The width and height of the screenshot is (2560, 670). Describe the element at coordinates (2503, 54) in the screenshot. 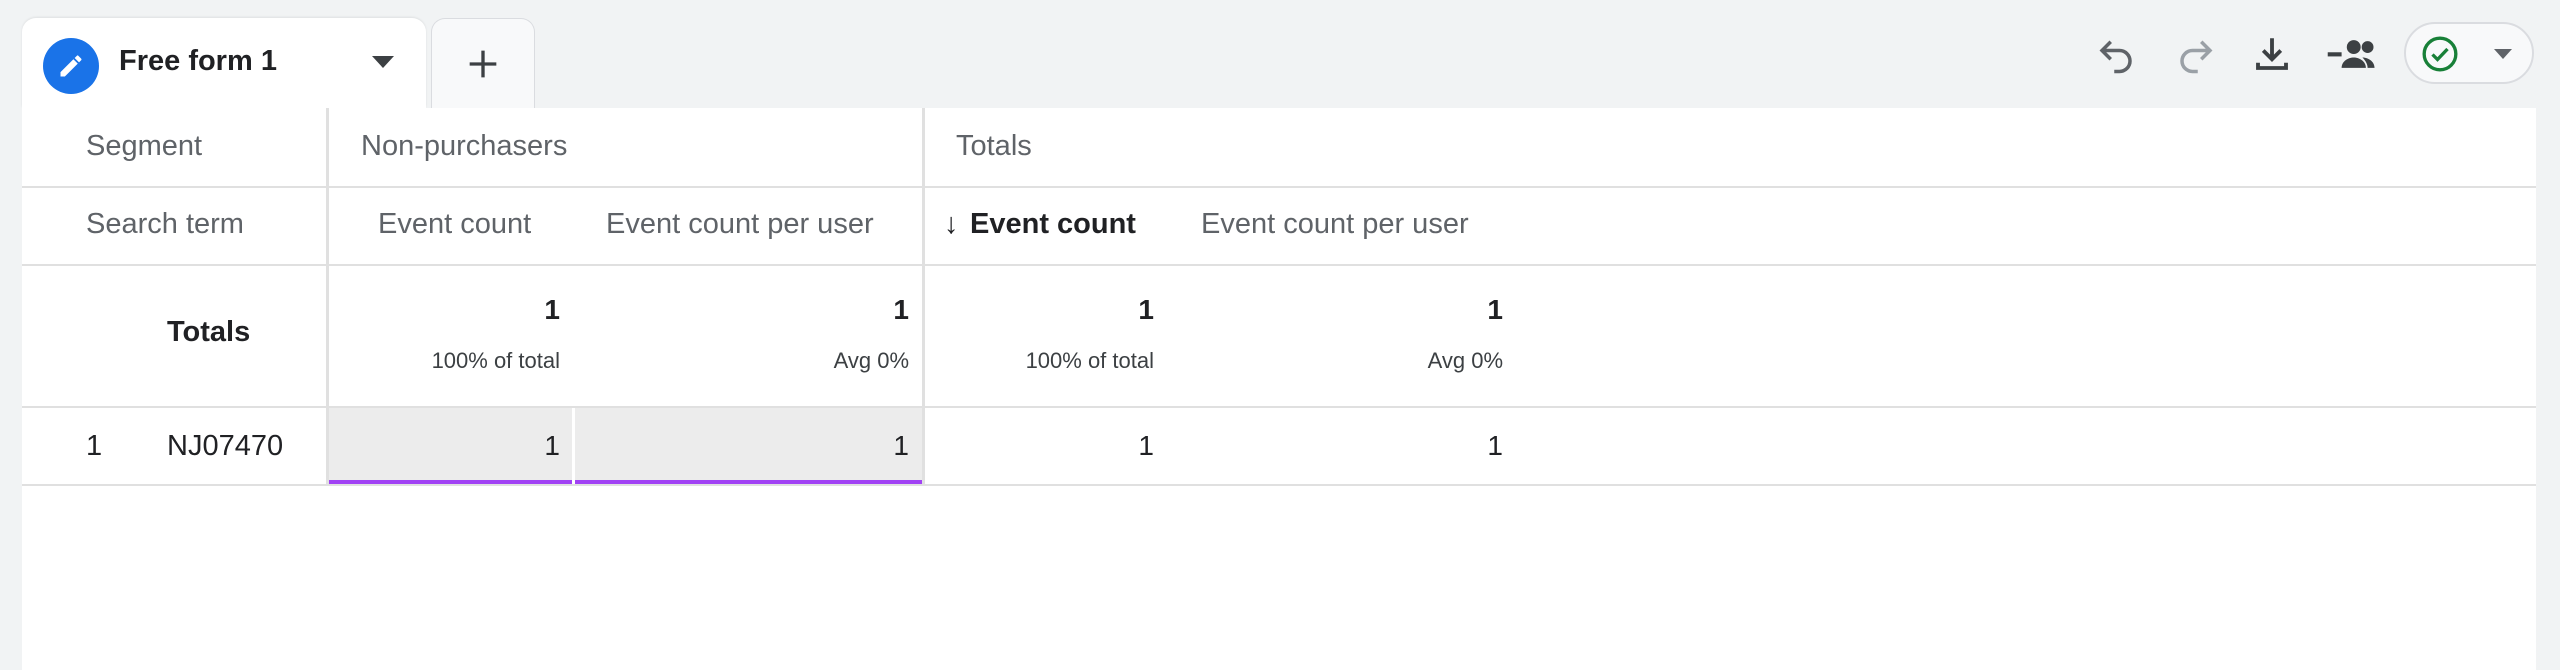

I see `chevron-down-icon` at that location.